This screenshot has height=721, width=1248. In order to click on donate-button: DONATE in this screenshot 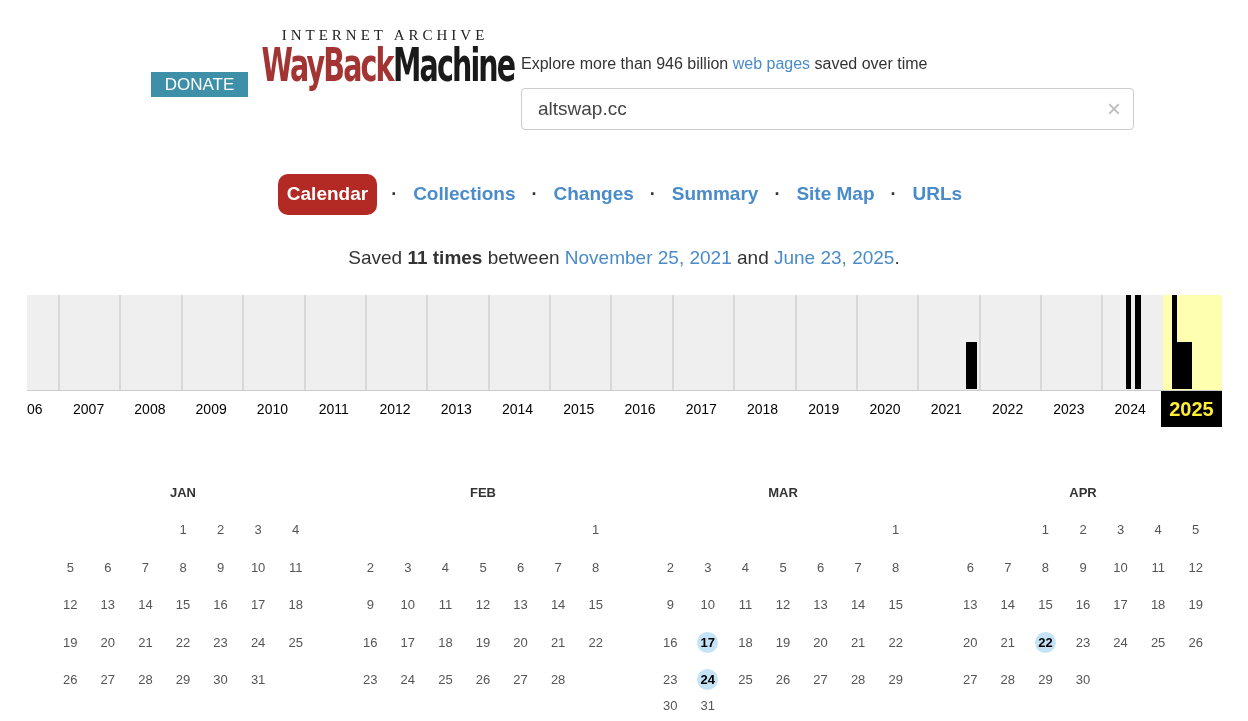, I will do `click(199, 84)`.